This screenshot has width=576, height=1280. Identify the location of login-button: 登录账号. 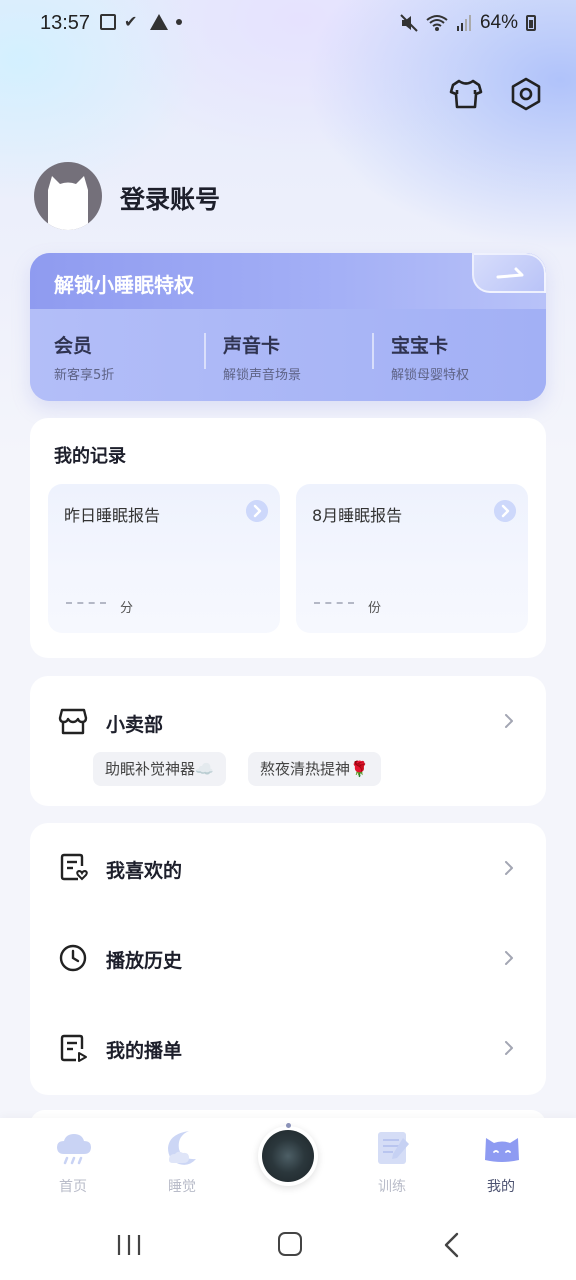
(170, 198).